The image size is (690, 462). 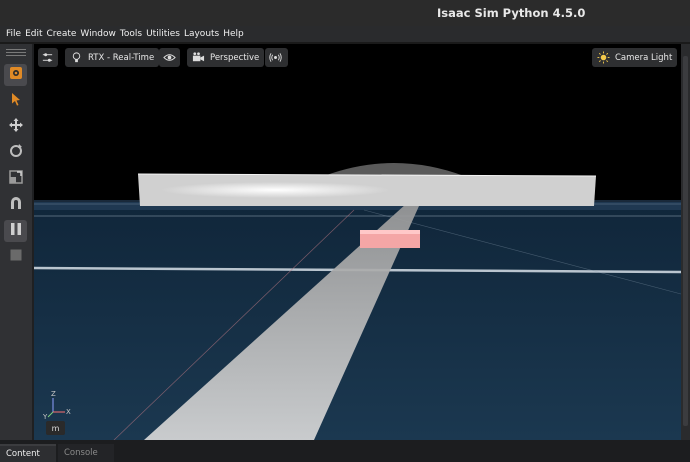 I want to click on menu-edit: Edit, so click(x=33, y=34).